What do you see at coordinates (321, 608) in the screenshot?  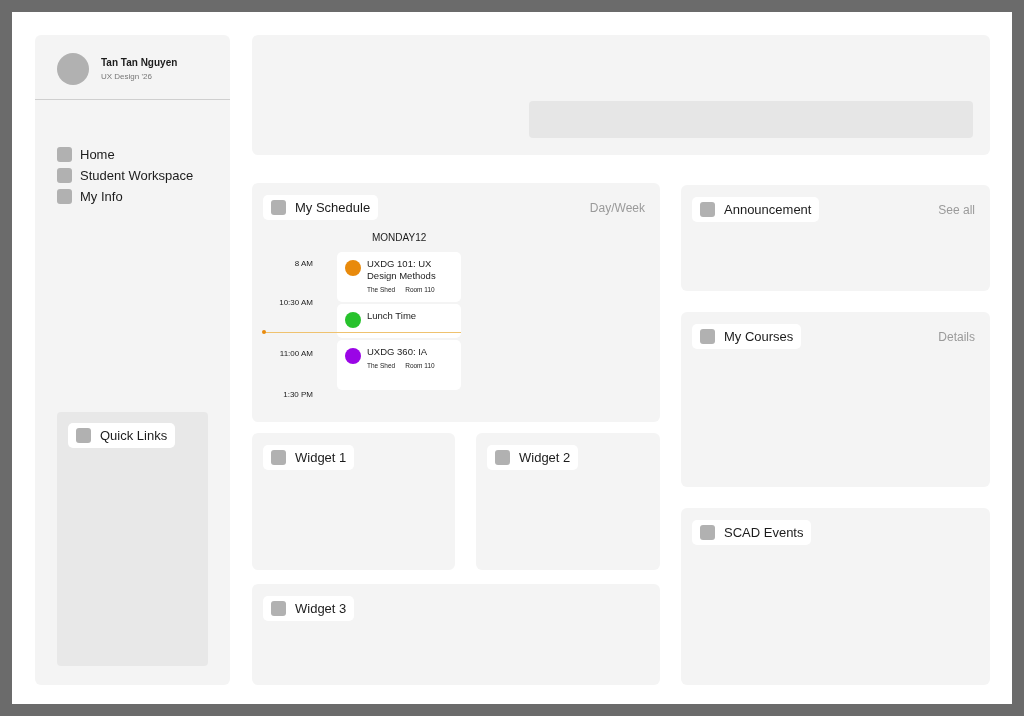 I see `panel-title: Widget 3` at bounding box center [321, 608].